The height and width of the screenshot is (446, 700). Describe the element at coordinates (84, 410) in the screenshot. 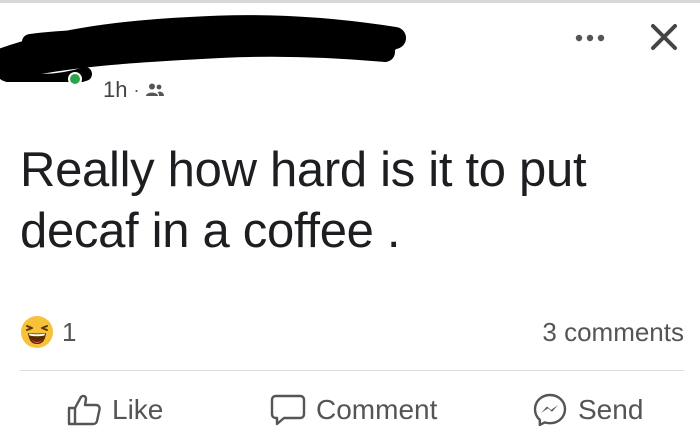

I see `like-icon` at that location.